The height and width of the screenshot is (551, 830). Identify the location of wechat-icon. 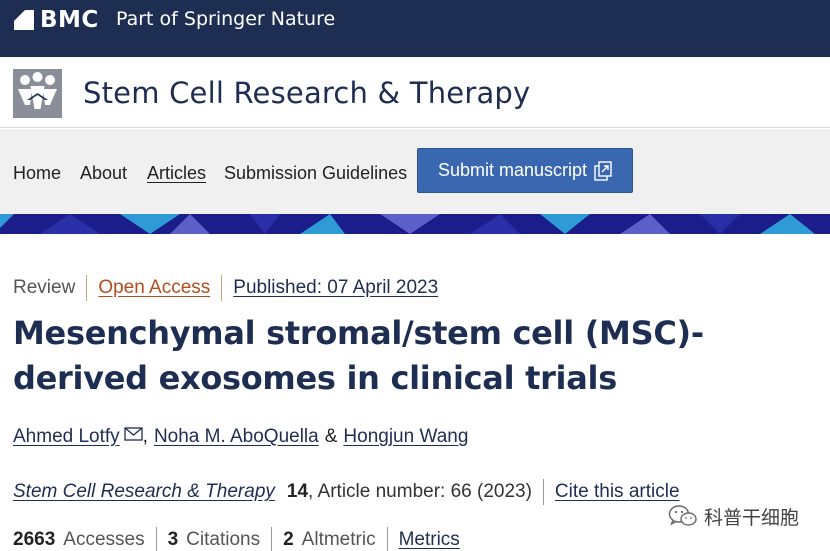
(682, 515).